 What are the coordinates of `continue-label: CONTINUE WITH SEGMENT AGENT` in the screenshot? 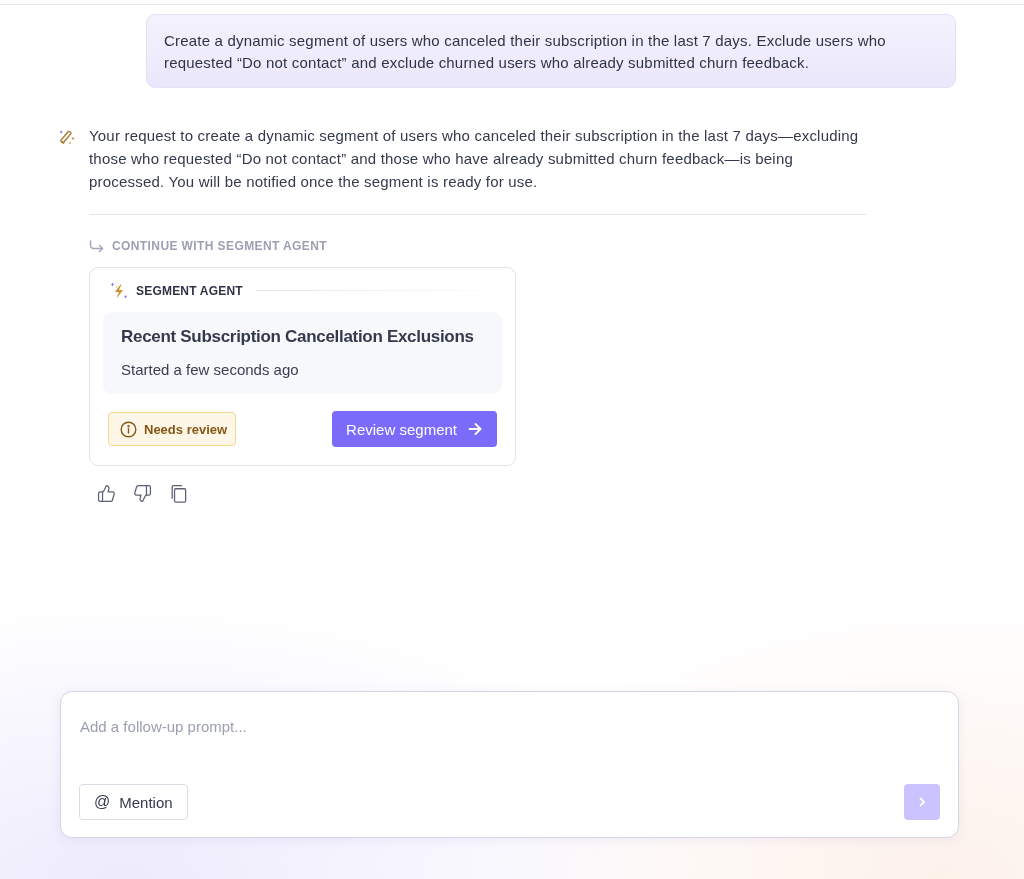 It's located at (220, 246).